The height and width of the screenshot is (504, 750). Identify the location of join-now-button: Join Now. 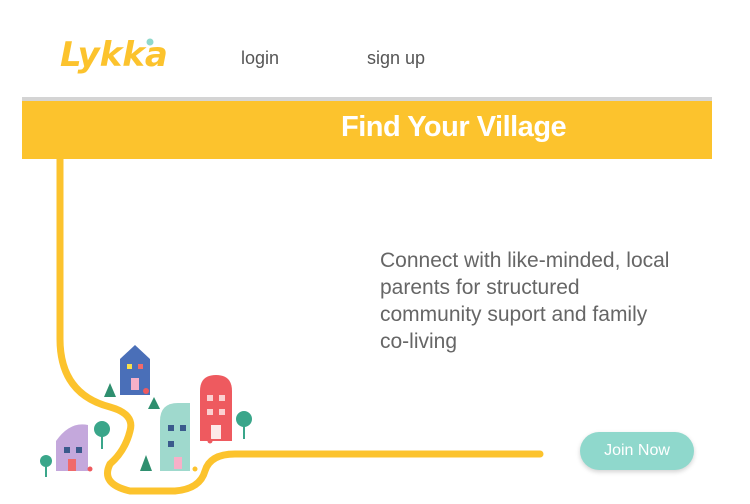
(637, 451).